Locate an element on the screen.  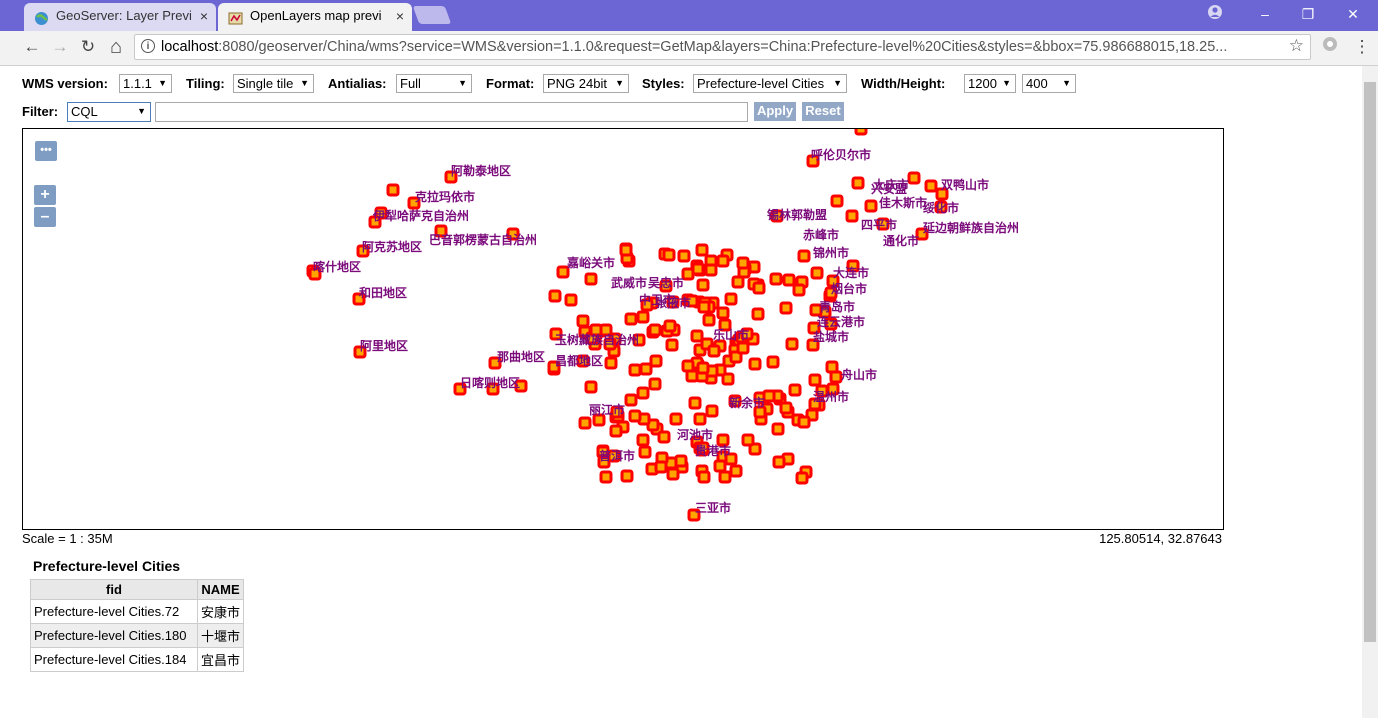
height-select: 400 ▼ is located at coordinates (1049, 83).